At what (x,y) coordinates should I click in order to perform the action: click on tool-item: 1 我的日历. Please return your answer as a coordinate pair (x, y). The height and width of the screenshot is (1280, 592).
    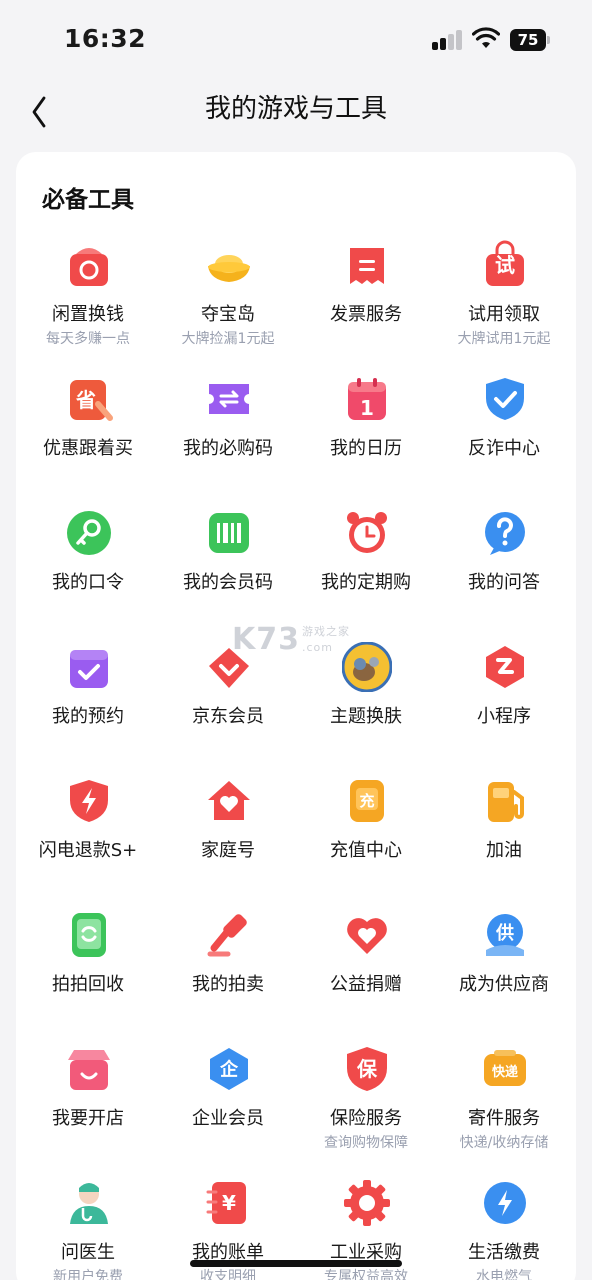
    Looking at the image, I should click on (366, 423).